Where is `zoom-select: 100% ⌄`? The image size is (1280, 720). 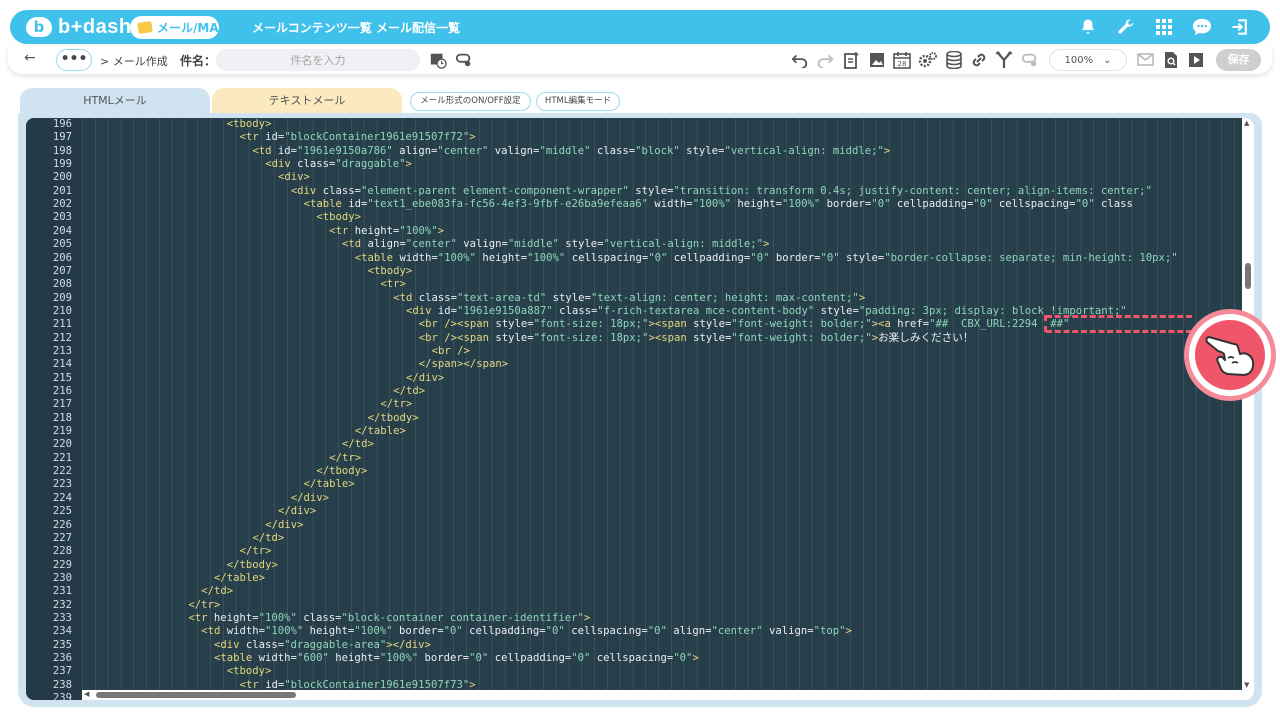
zoom-select: 100% ⌄ is located at coordinates (1088, 60).